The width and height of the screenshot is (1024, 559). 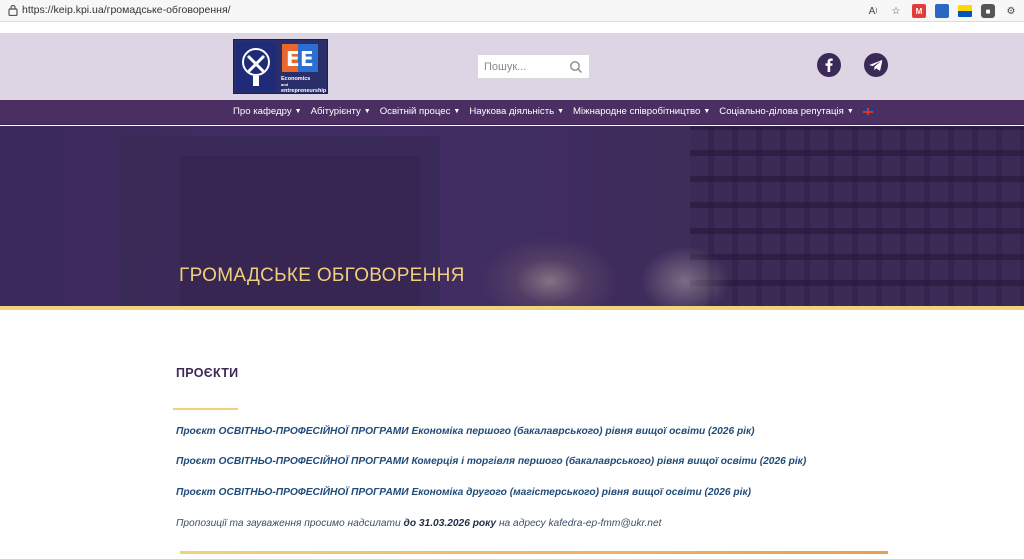 I want to click on logo-text: Economics and entrepreneurship, so click(x=304, y=85).